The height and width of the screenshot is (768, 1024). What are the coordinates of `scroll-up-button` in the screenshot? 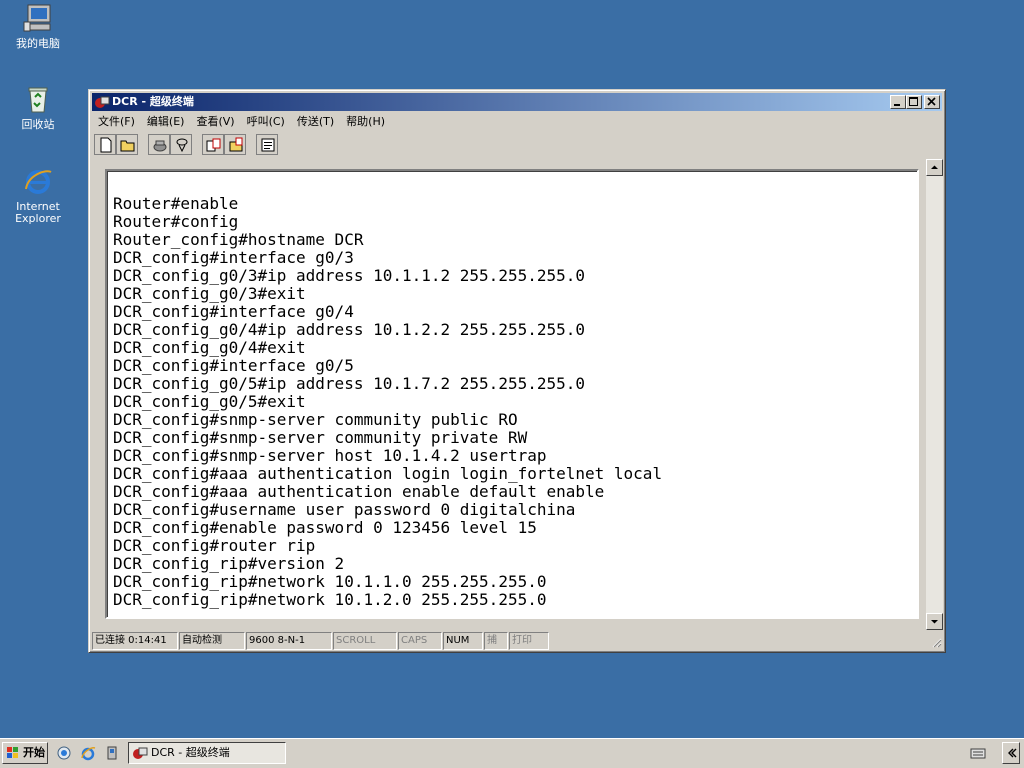 It's located at (934, 167).